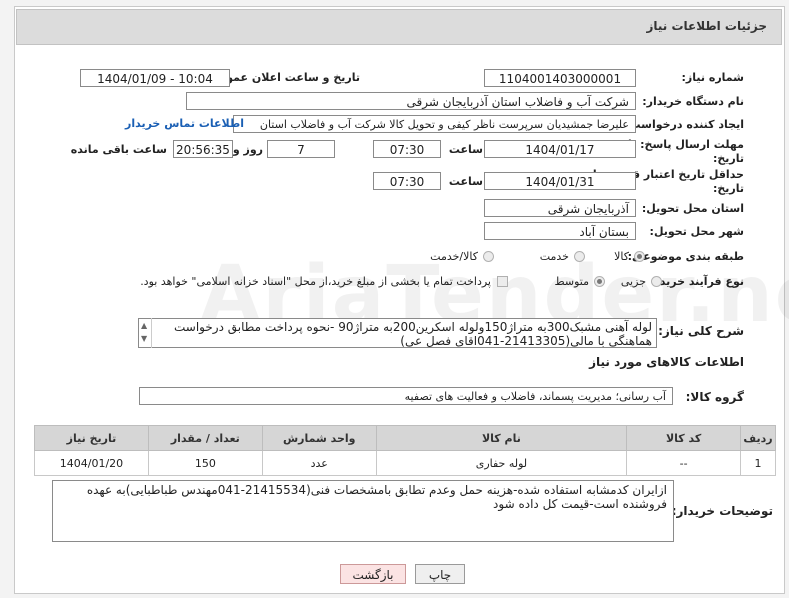 The image size is (789, 598). What do you see at coordinates (205, 463) in the screenshot?
I see `cell-quantity: 150` at bounding box center [205, 463].